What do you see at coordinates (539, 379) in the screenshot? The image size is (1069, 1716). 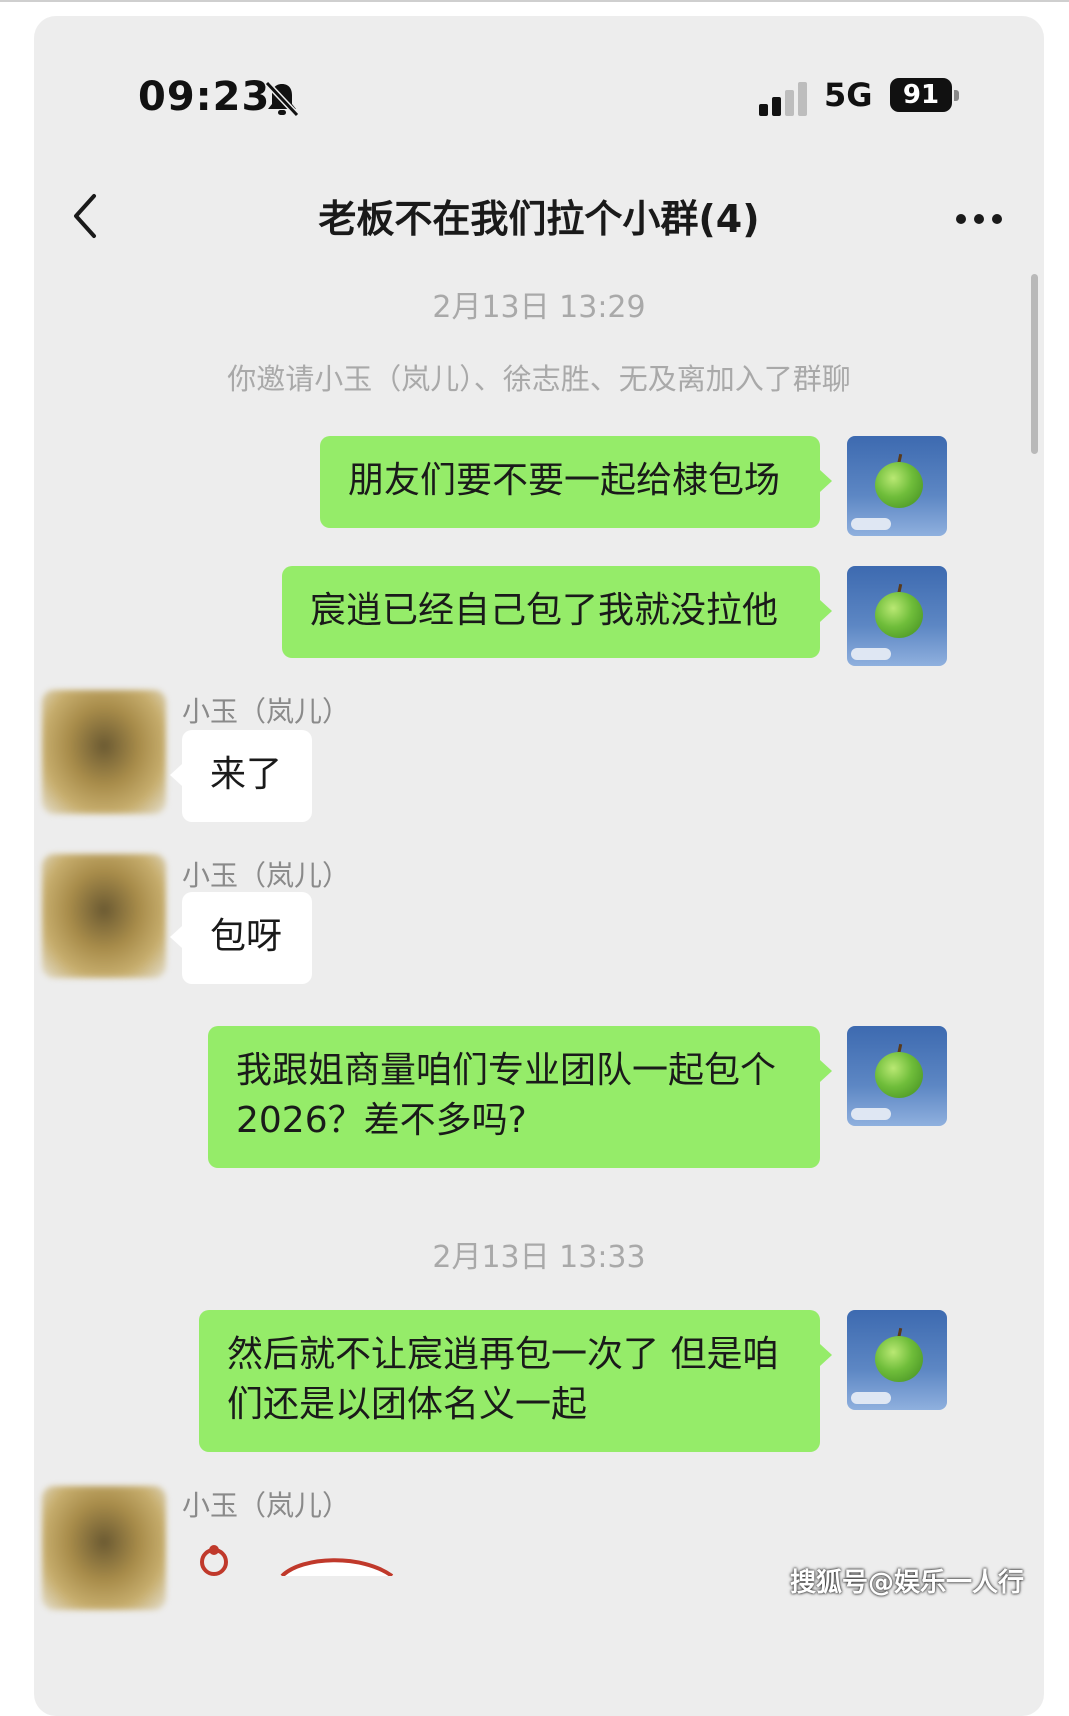 I see `system-message: 你邀请小玉（岚儿）、徐志胜、无及离加入了群聊` at bounding box center [539, 379].